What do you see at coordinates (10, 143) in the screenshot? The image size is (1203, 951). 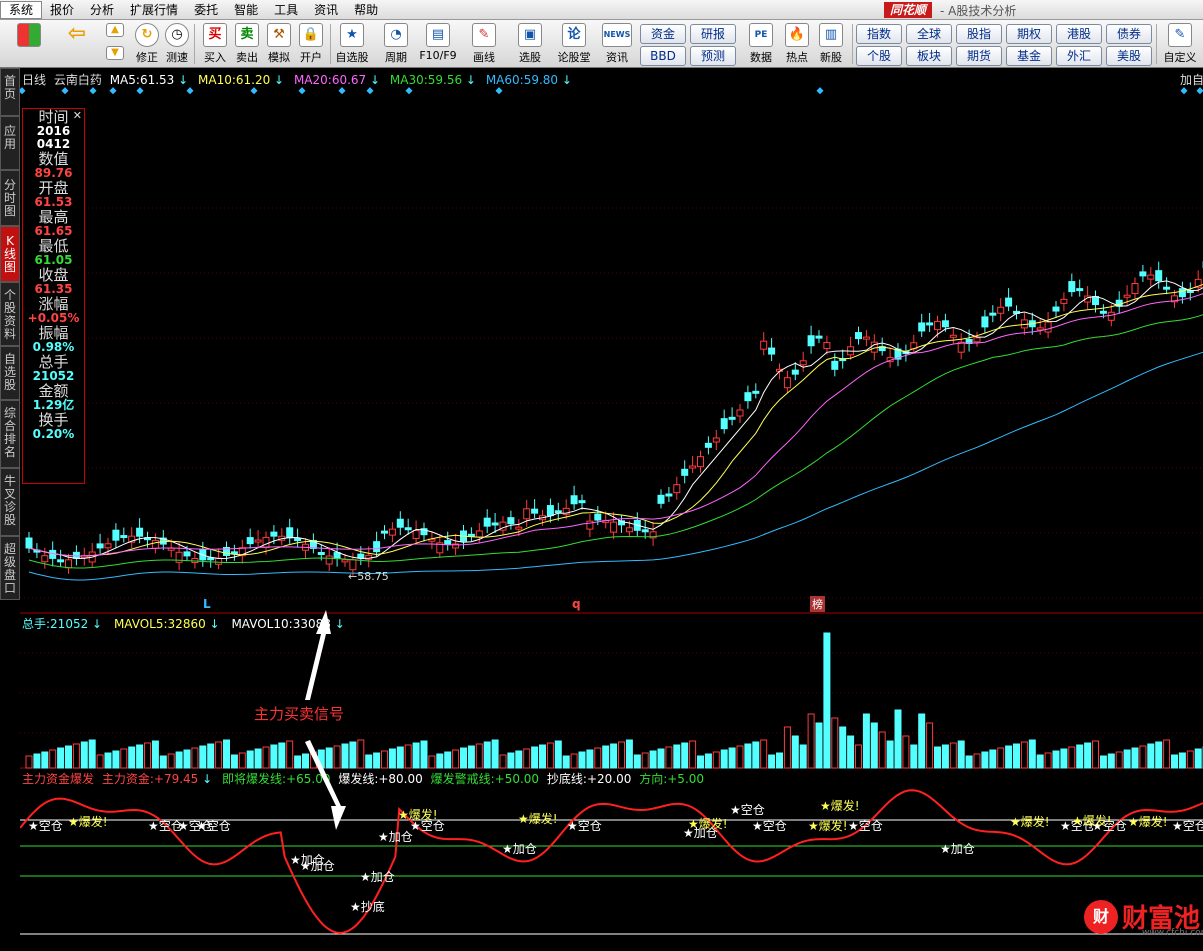 I see `sidebar-tab-apps: 应用` at bounding box center [10, 143].